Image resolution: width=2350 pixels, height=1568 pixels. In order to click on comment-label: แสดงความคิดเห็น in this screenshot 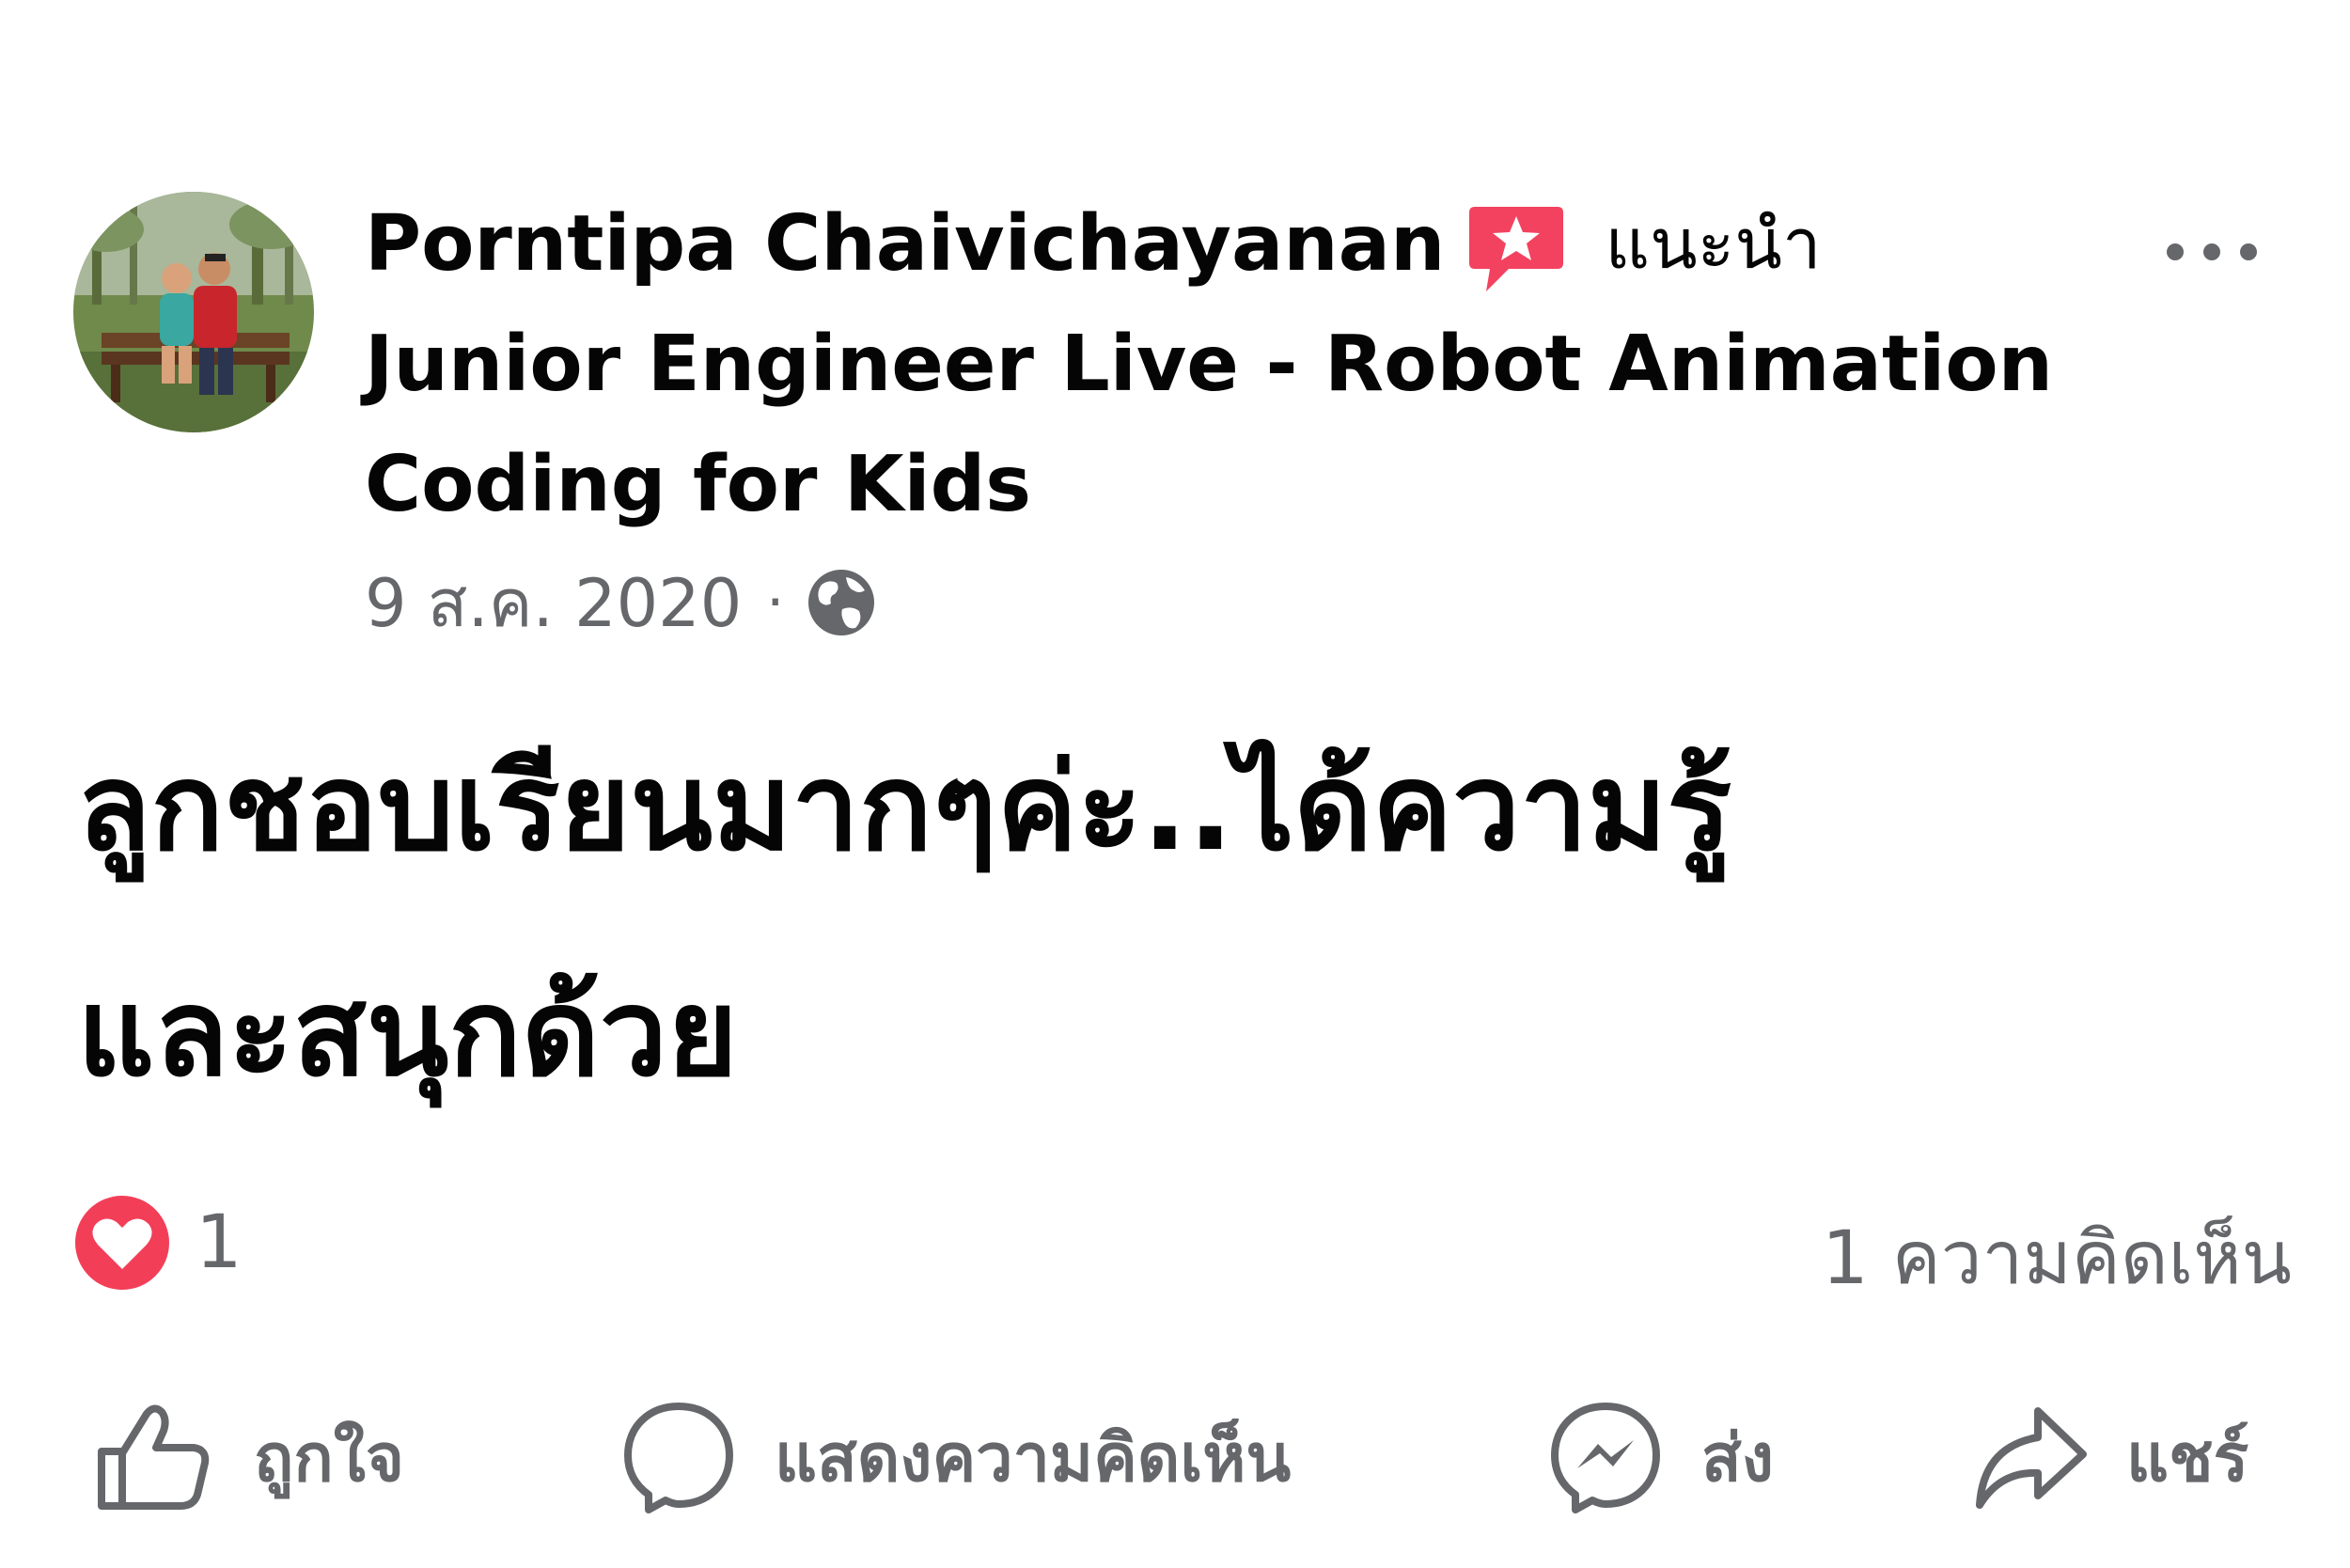, I will do `click(1033, 1458)`.